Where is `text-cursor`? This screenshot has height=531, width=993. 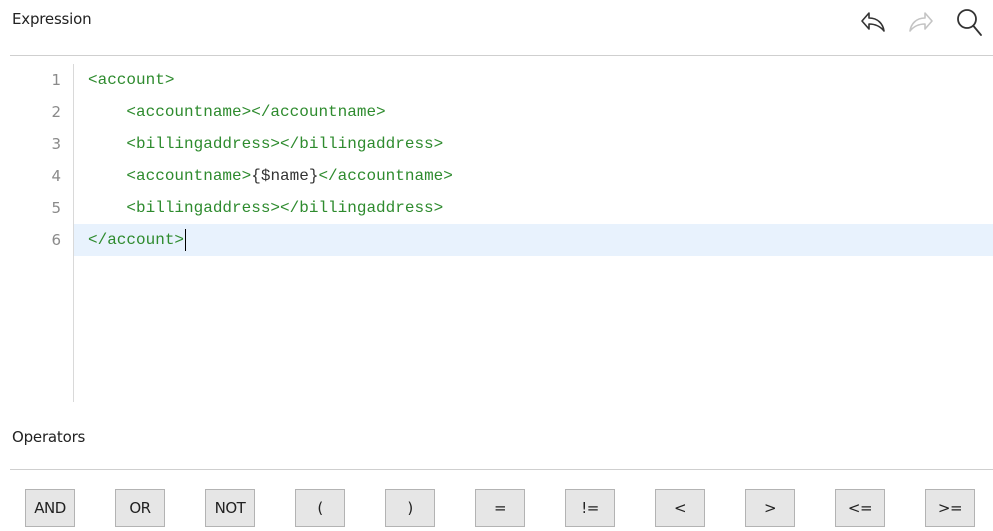 text-cursor is located at coordinates (186, 239).